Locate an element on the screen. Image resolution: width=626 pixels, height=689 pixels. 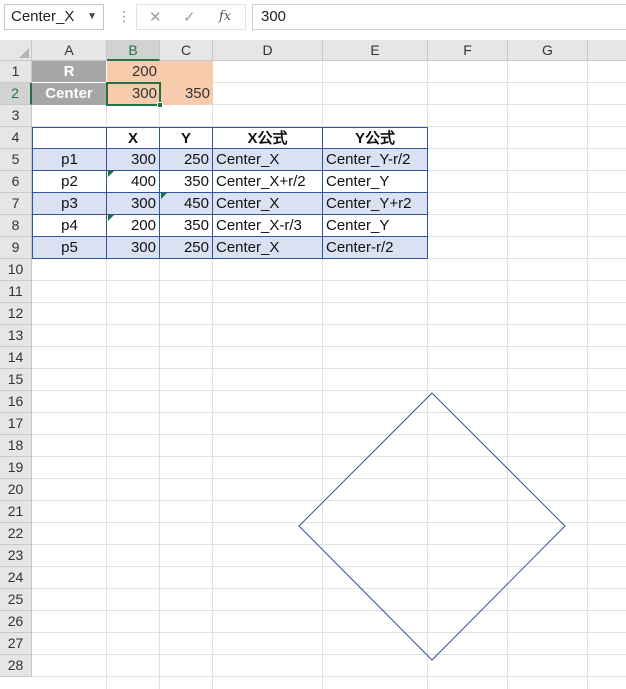
formula-buttons: ✕ ✓ fx is located at coordinates (191, 17).